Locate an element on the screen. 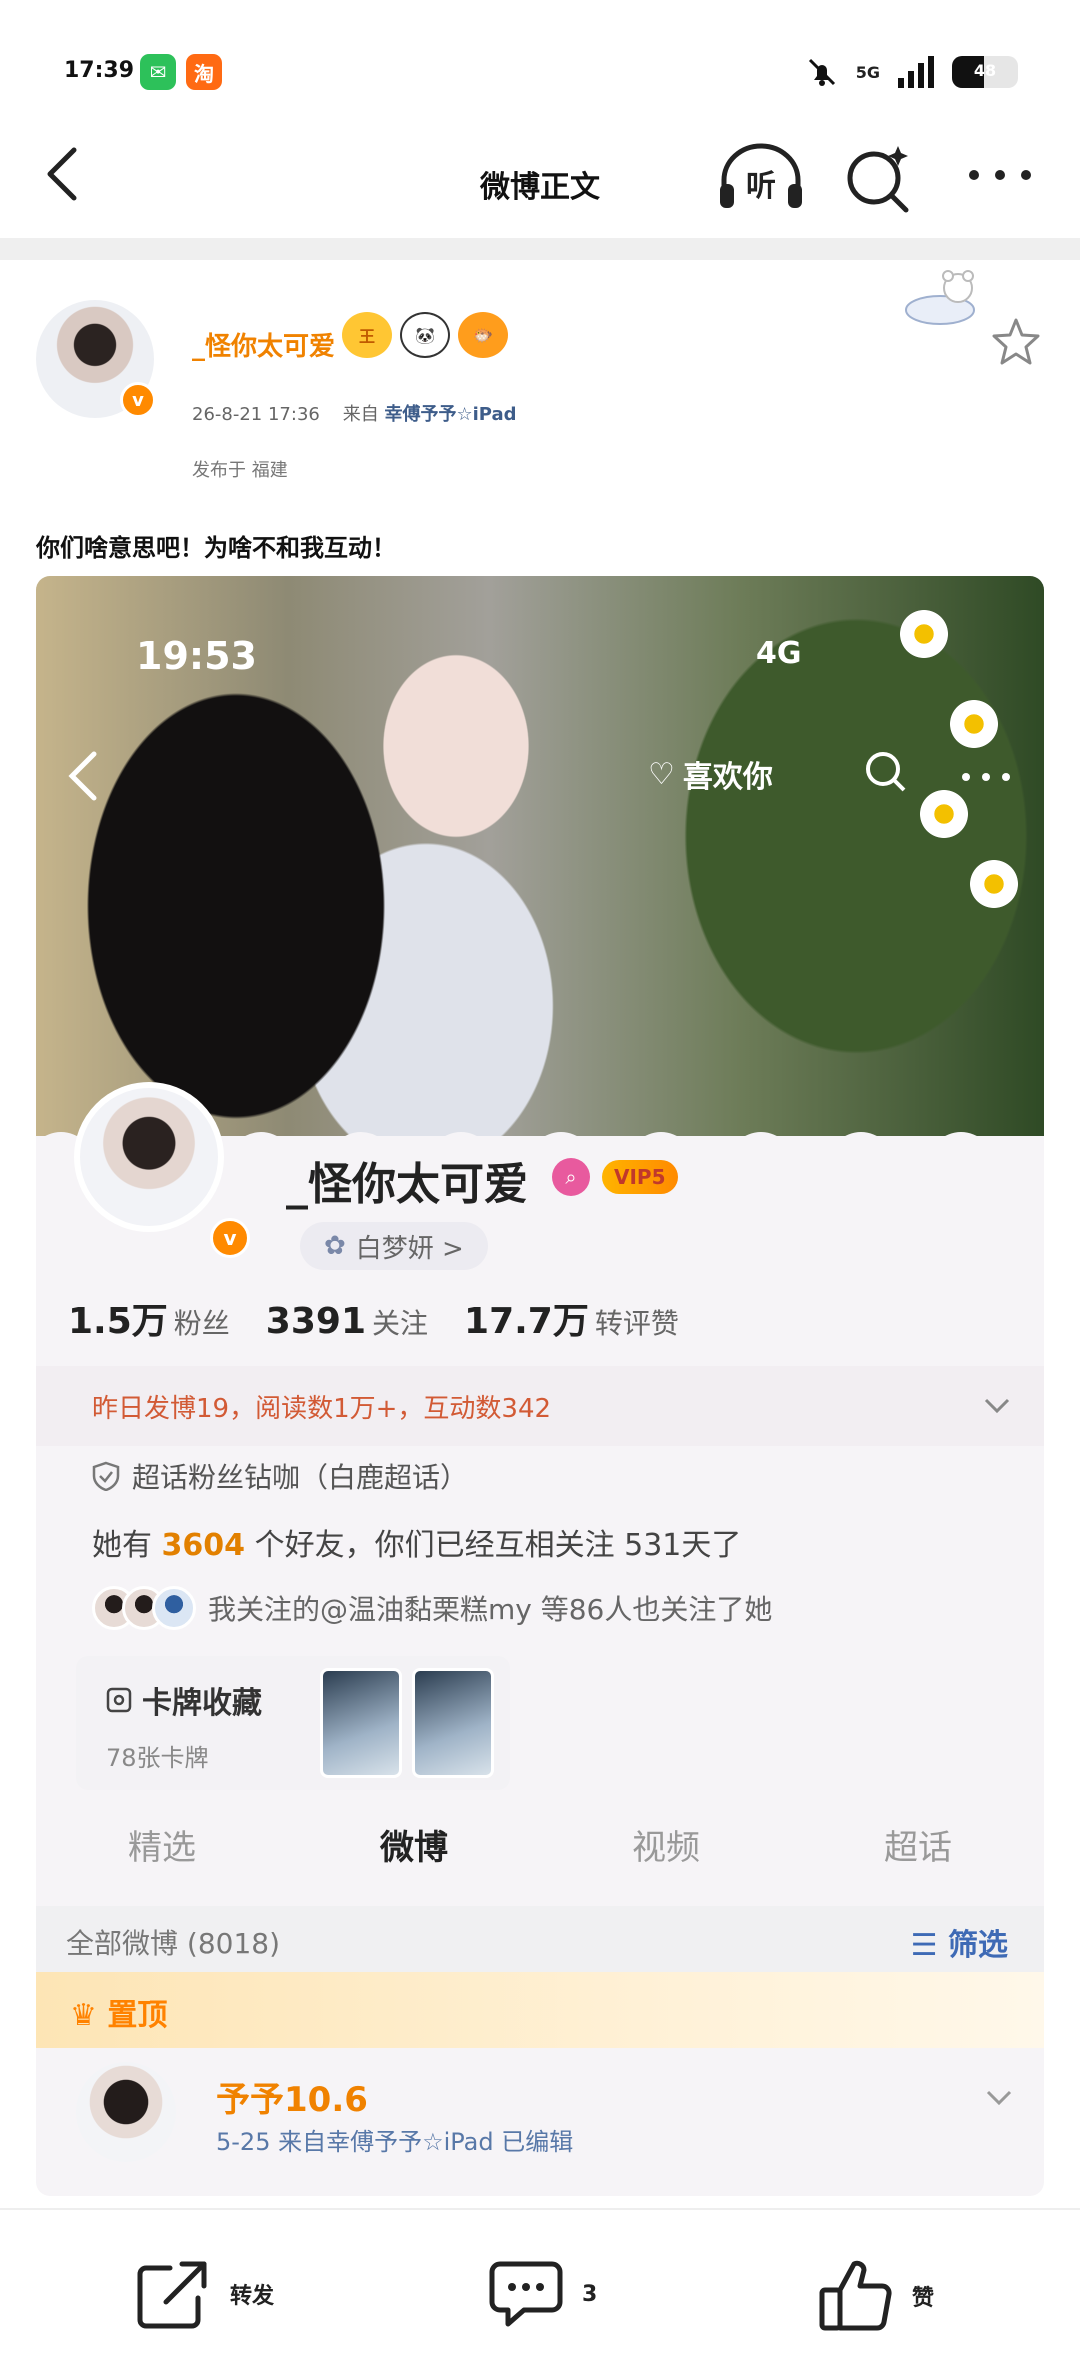 This screenshot has width=1080, height=2372. yesterday-summary: 昨日发博19，阅读数1万+，互动数342 is located at coordinates (540, 1406).